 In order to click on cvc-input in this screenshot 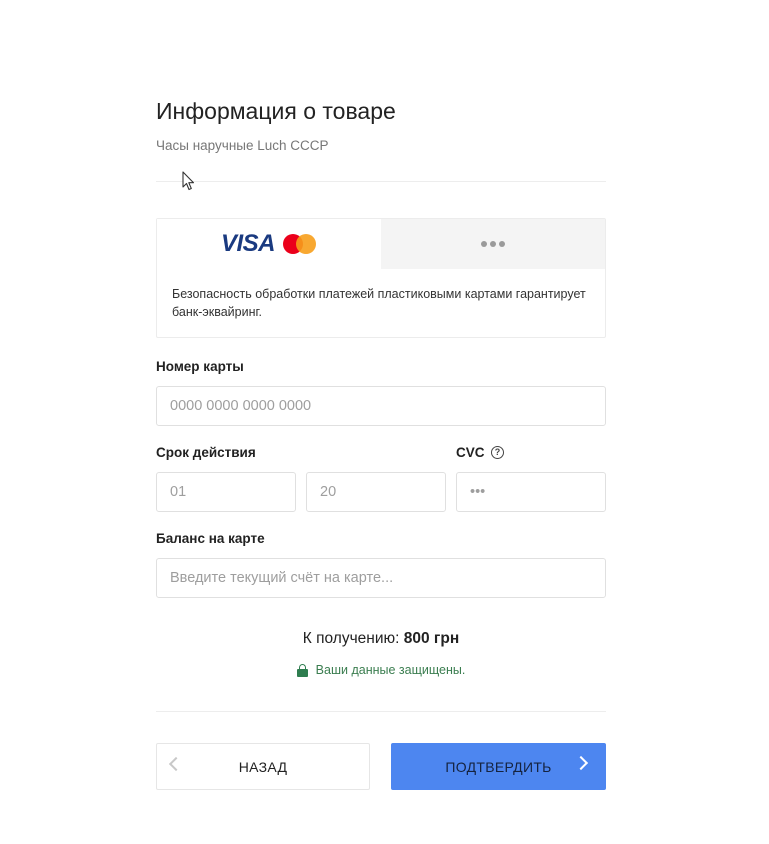, I will do `click(531, 492)`.